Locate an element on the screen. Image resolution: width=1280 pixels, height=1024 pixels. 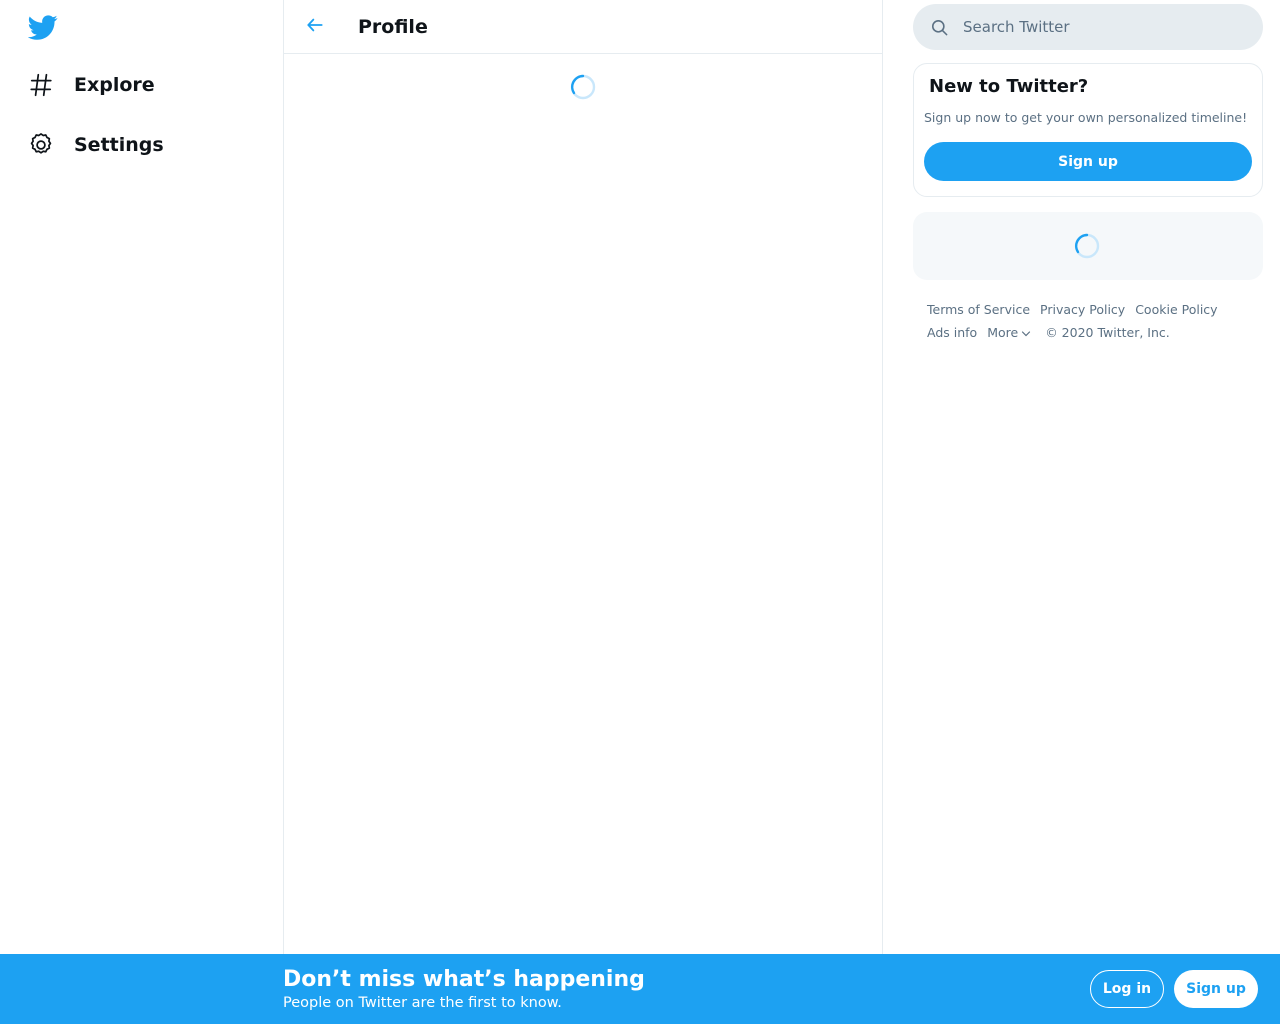
search-icon is located at coordinates (939, 27).